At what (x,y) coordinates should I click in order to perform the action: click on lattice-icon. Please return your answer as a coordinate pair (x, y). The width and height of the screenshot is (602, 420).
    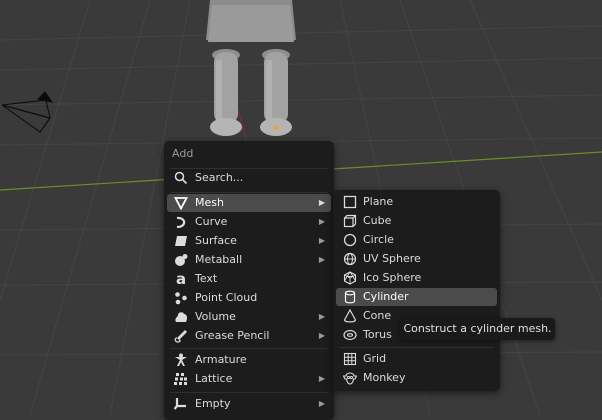
    Looking at the image, I should click on (181, 379).